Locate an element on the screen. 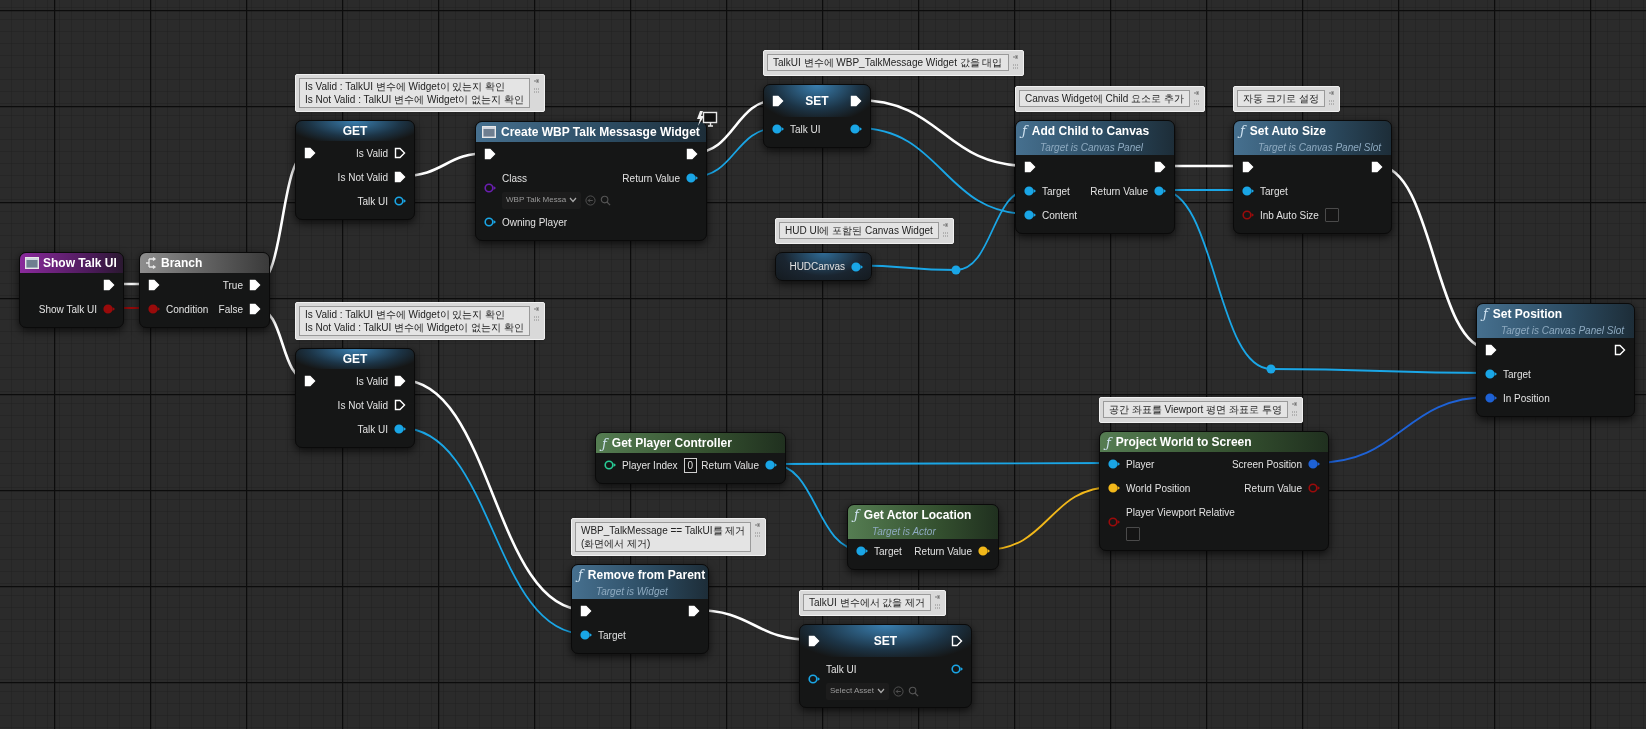 This screenshot has width=1646, height=729. node-title: SET is located at coordinates (885, 641).